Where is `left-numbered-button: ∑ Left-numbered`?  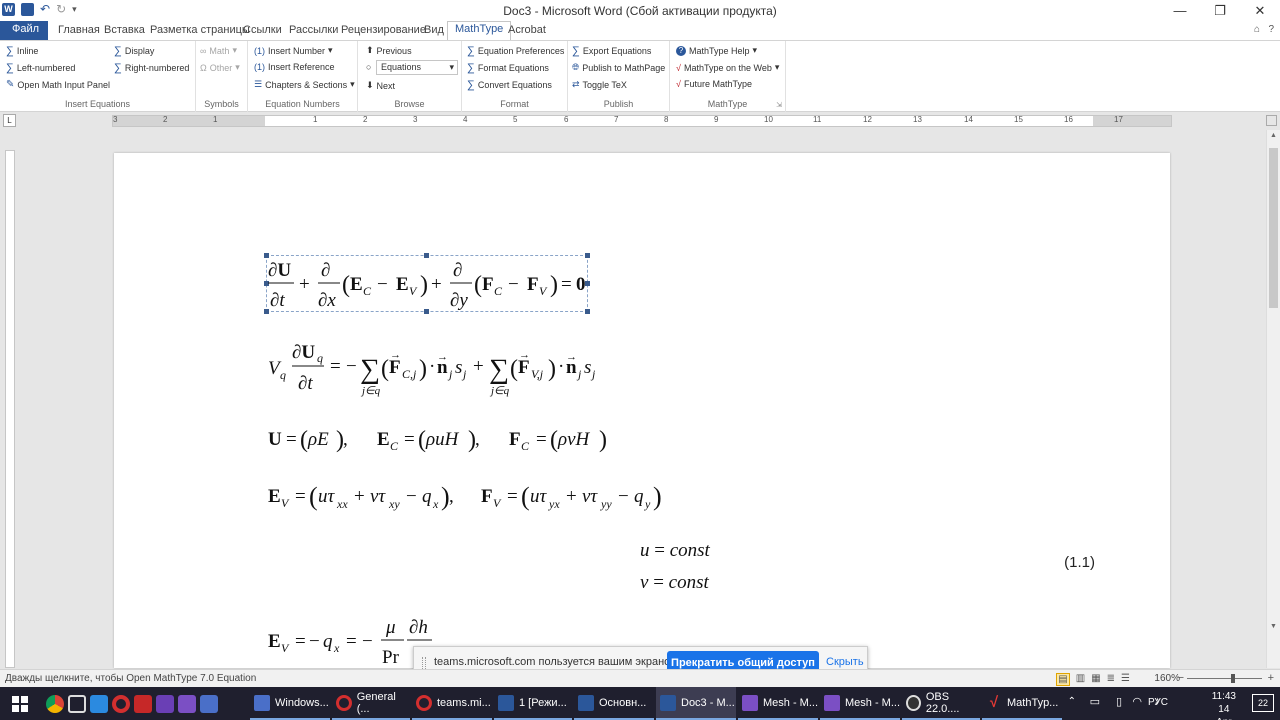 left-numbered-button: ∑ Left-numbered is located at coordinates (40, 68).